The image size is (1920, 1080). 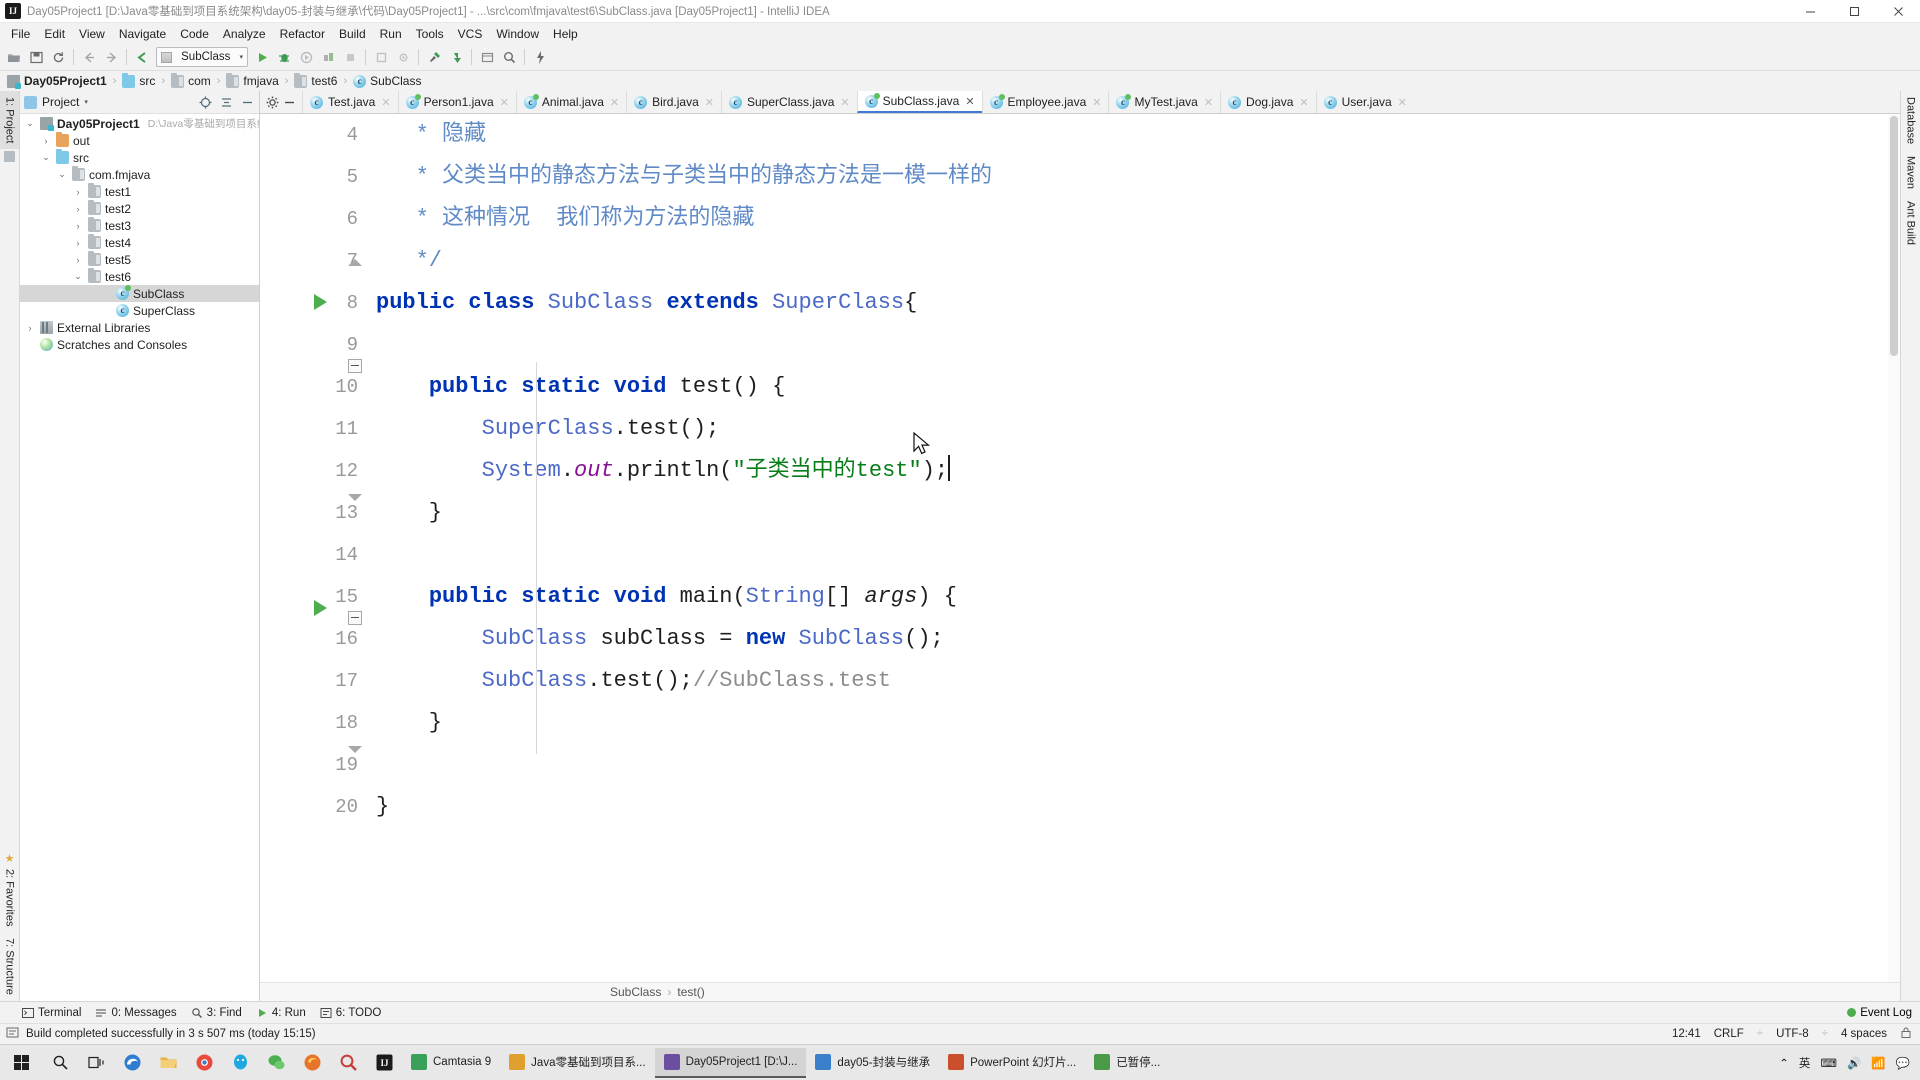 I want to click on sync-icon, so click(x=58, y=57).